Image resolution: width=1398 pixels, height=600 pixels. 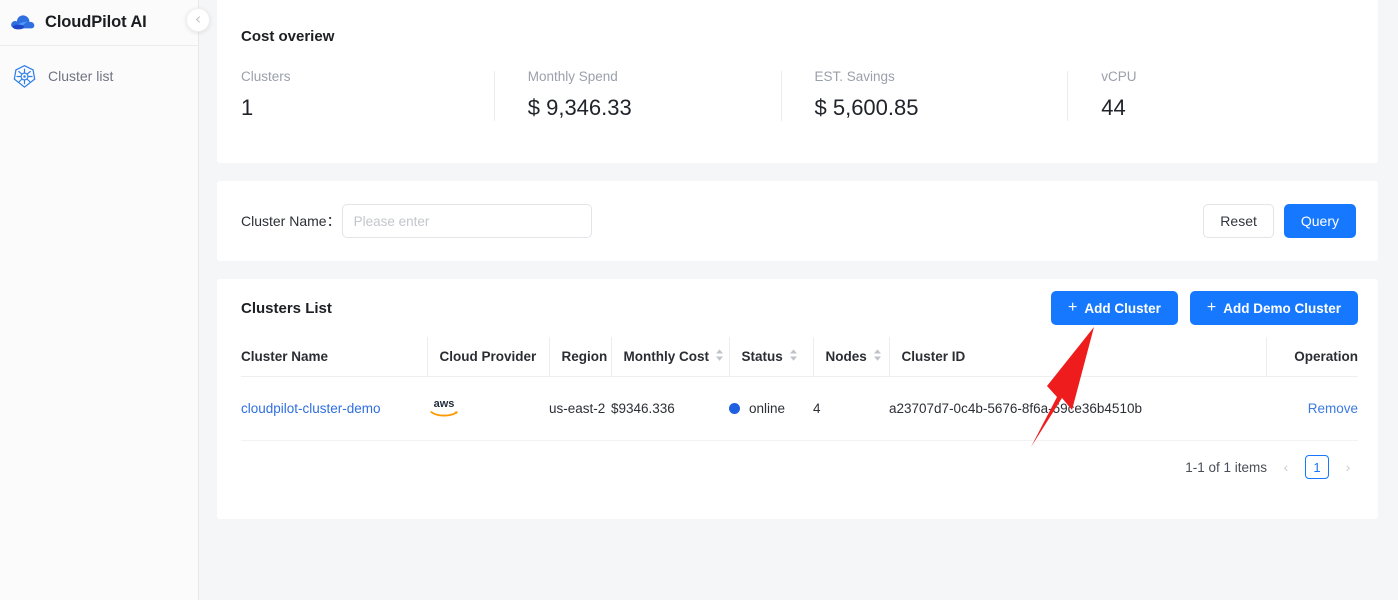 What do you see at coordinates (291, 221) in the screenshot?
I see `cluster-name-label: Cluster Name：` at bounding box center [291, 221].